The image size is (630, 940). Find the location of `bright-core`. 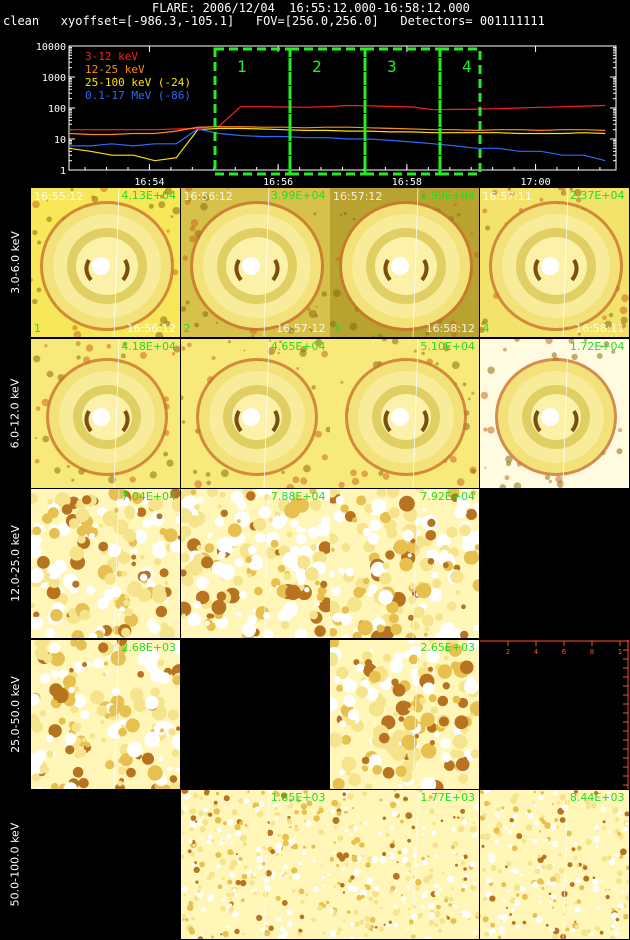

bright-core is located at coordinates (400, 266).